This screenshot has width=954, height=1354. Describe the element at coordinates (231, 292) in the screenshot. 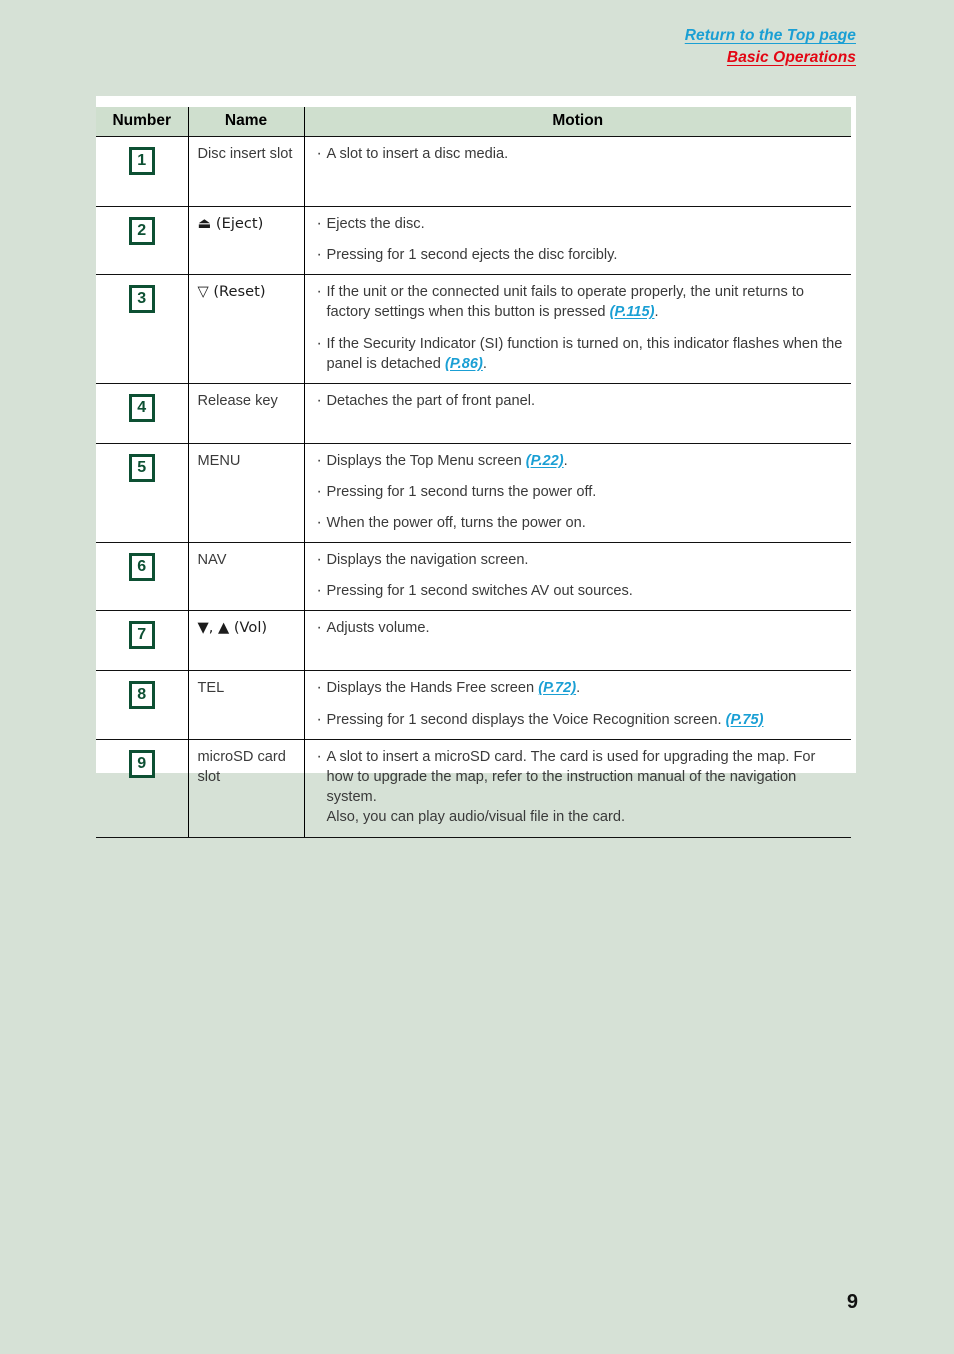

I see `reset-triangle-icon: ▽ (Reset)` at that location.